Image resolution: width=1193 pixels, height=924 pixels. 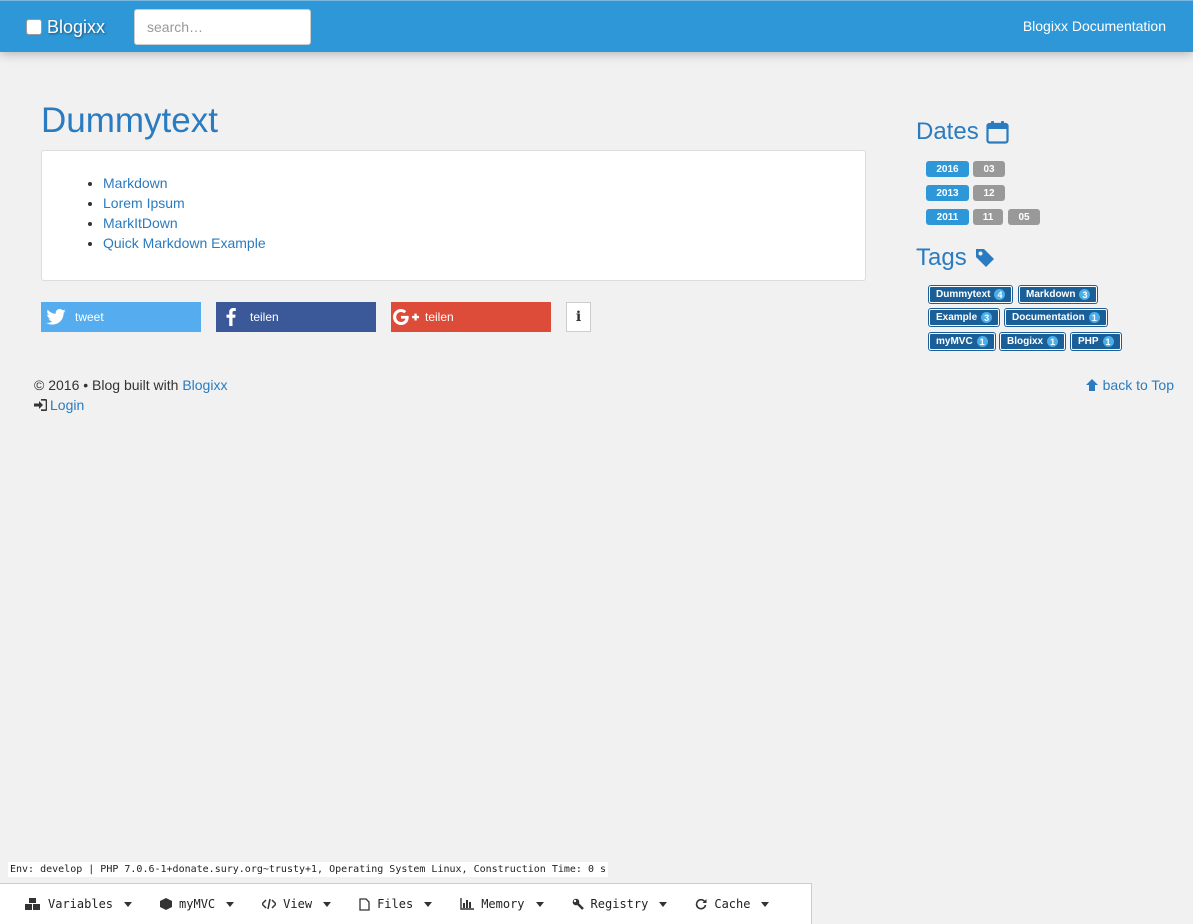 I want to click on dates-heading: Dates, so click(x=962, y=132).